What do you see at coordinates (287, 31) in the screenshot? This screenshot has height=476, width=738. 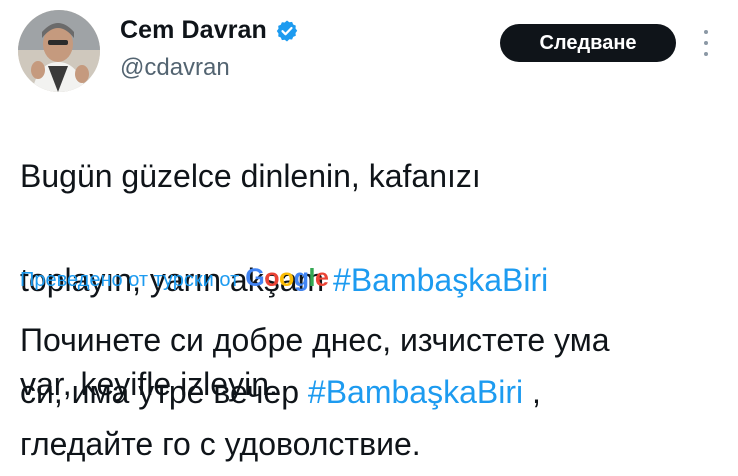 I see `verified-badge-icon` at bounding box center [287, 31].